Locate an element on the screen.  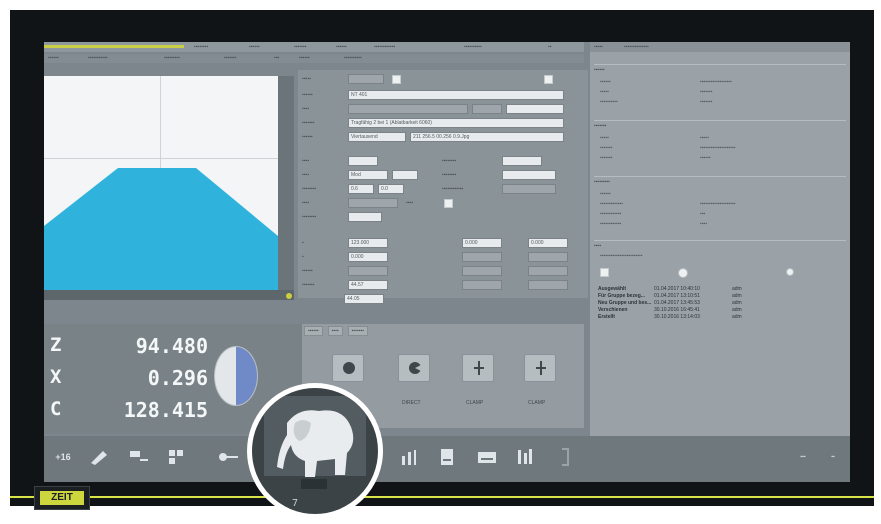
file-select: 211 256.5 00.256 0.9.Jpg is located at coordinates (487, 137).